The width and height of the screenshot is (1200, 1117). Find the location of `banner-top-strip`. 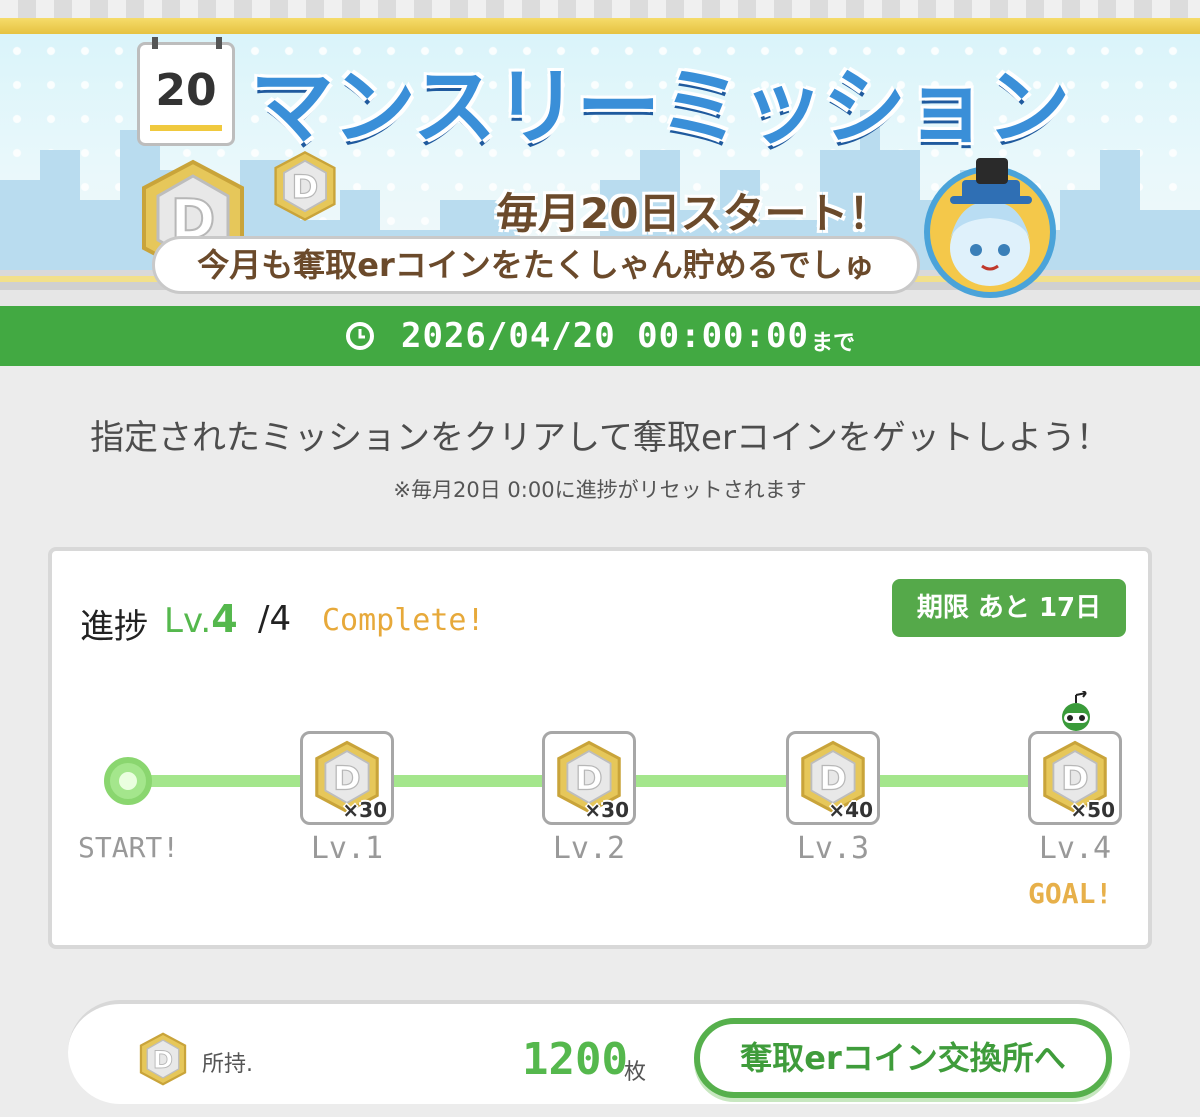

banner-top-strip is located at coordinates (600, 9).